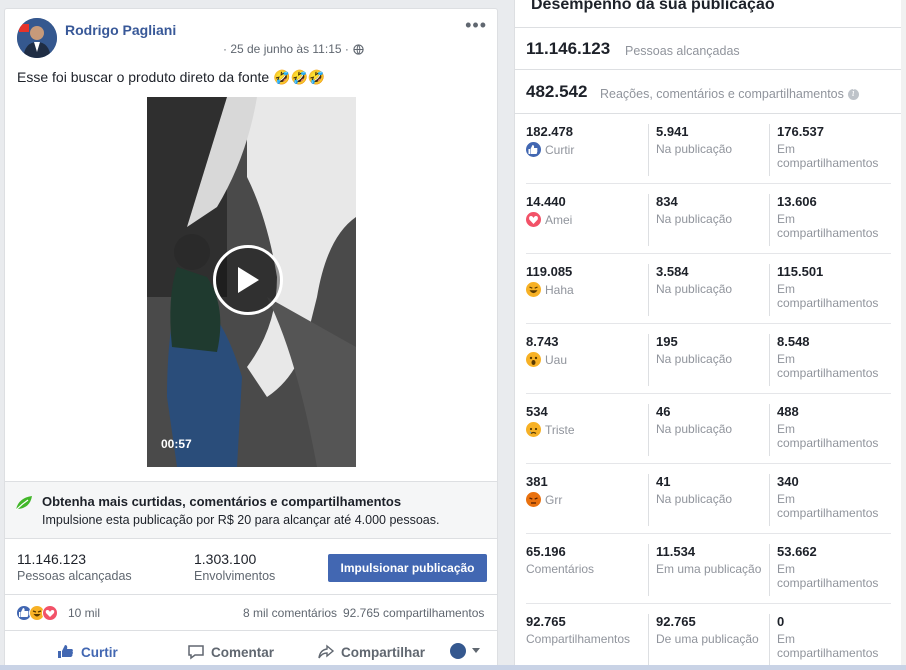 This screenshot has height=670, width=906. I want to click on insights-reach-label: Pessoas alcançadas, so click(682, 51).